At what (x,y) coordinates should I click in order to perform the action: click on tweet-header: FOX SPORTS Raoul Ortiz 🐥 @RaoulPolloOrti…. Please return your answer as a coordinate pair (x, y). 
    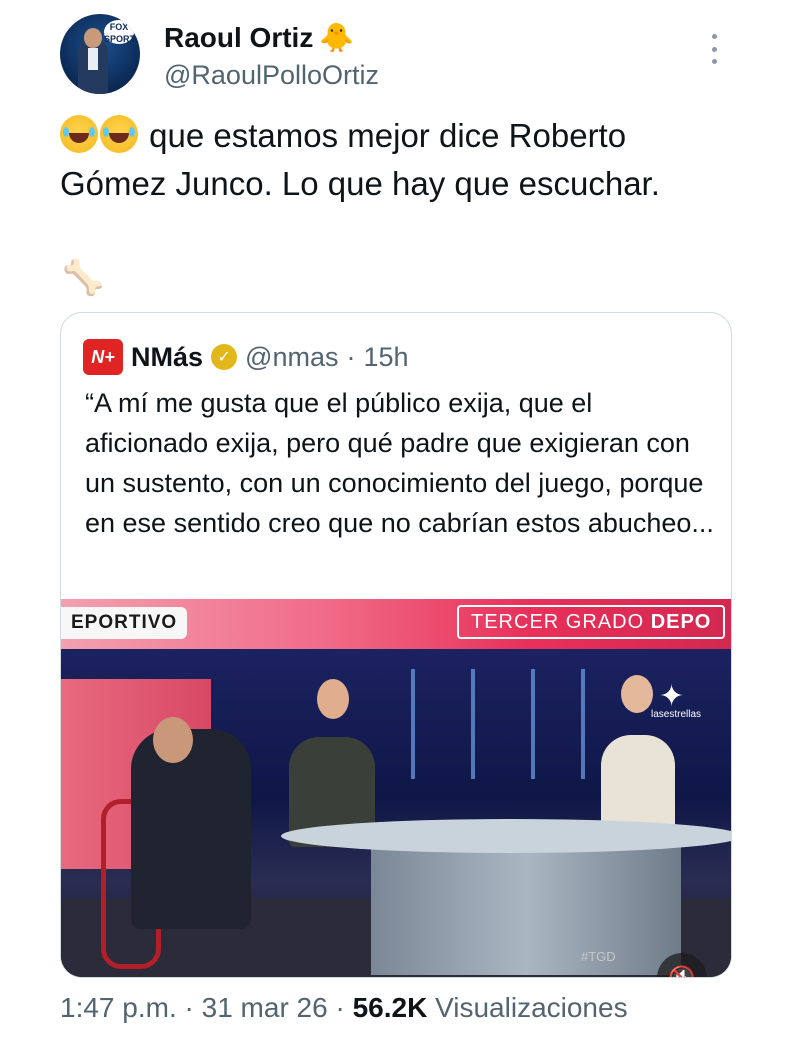
    Looking at the image, I should click on (410, 56).